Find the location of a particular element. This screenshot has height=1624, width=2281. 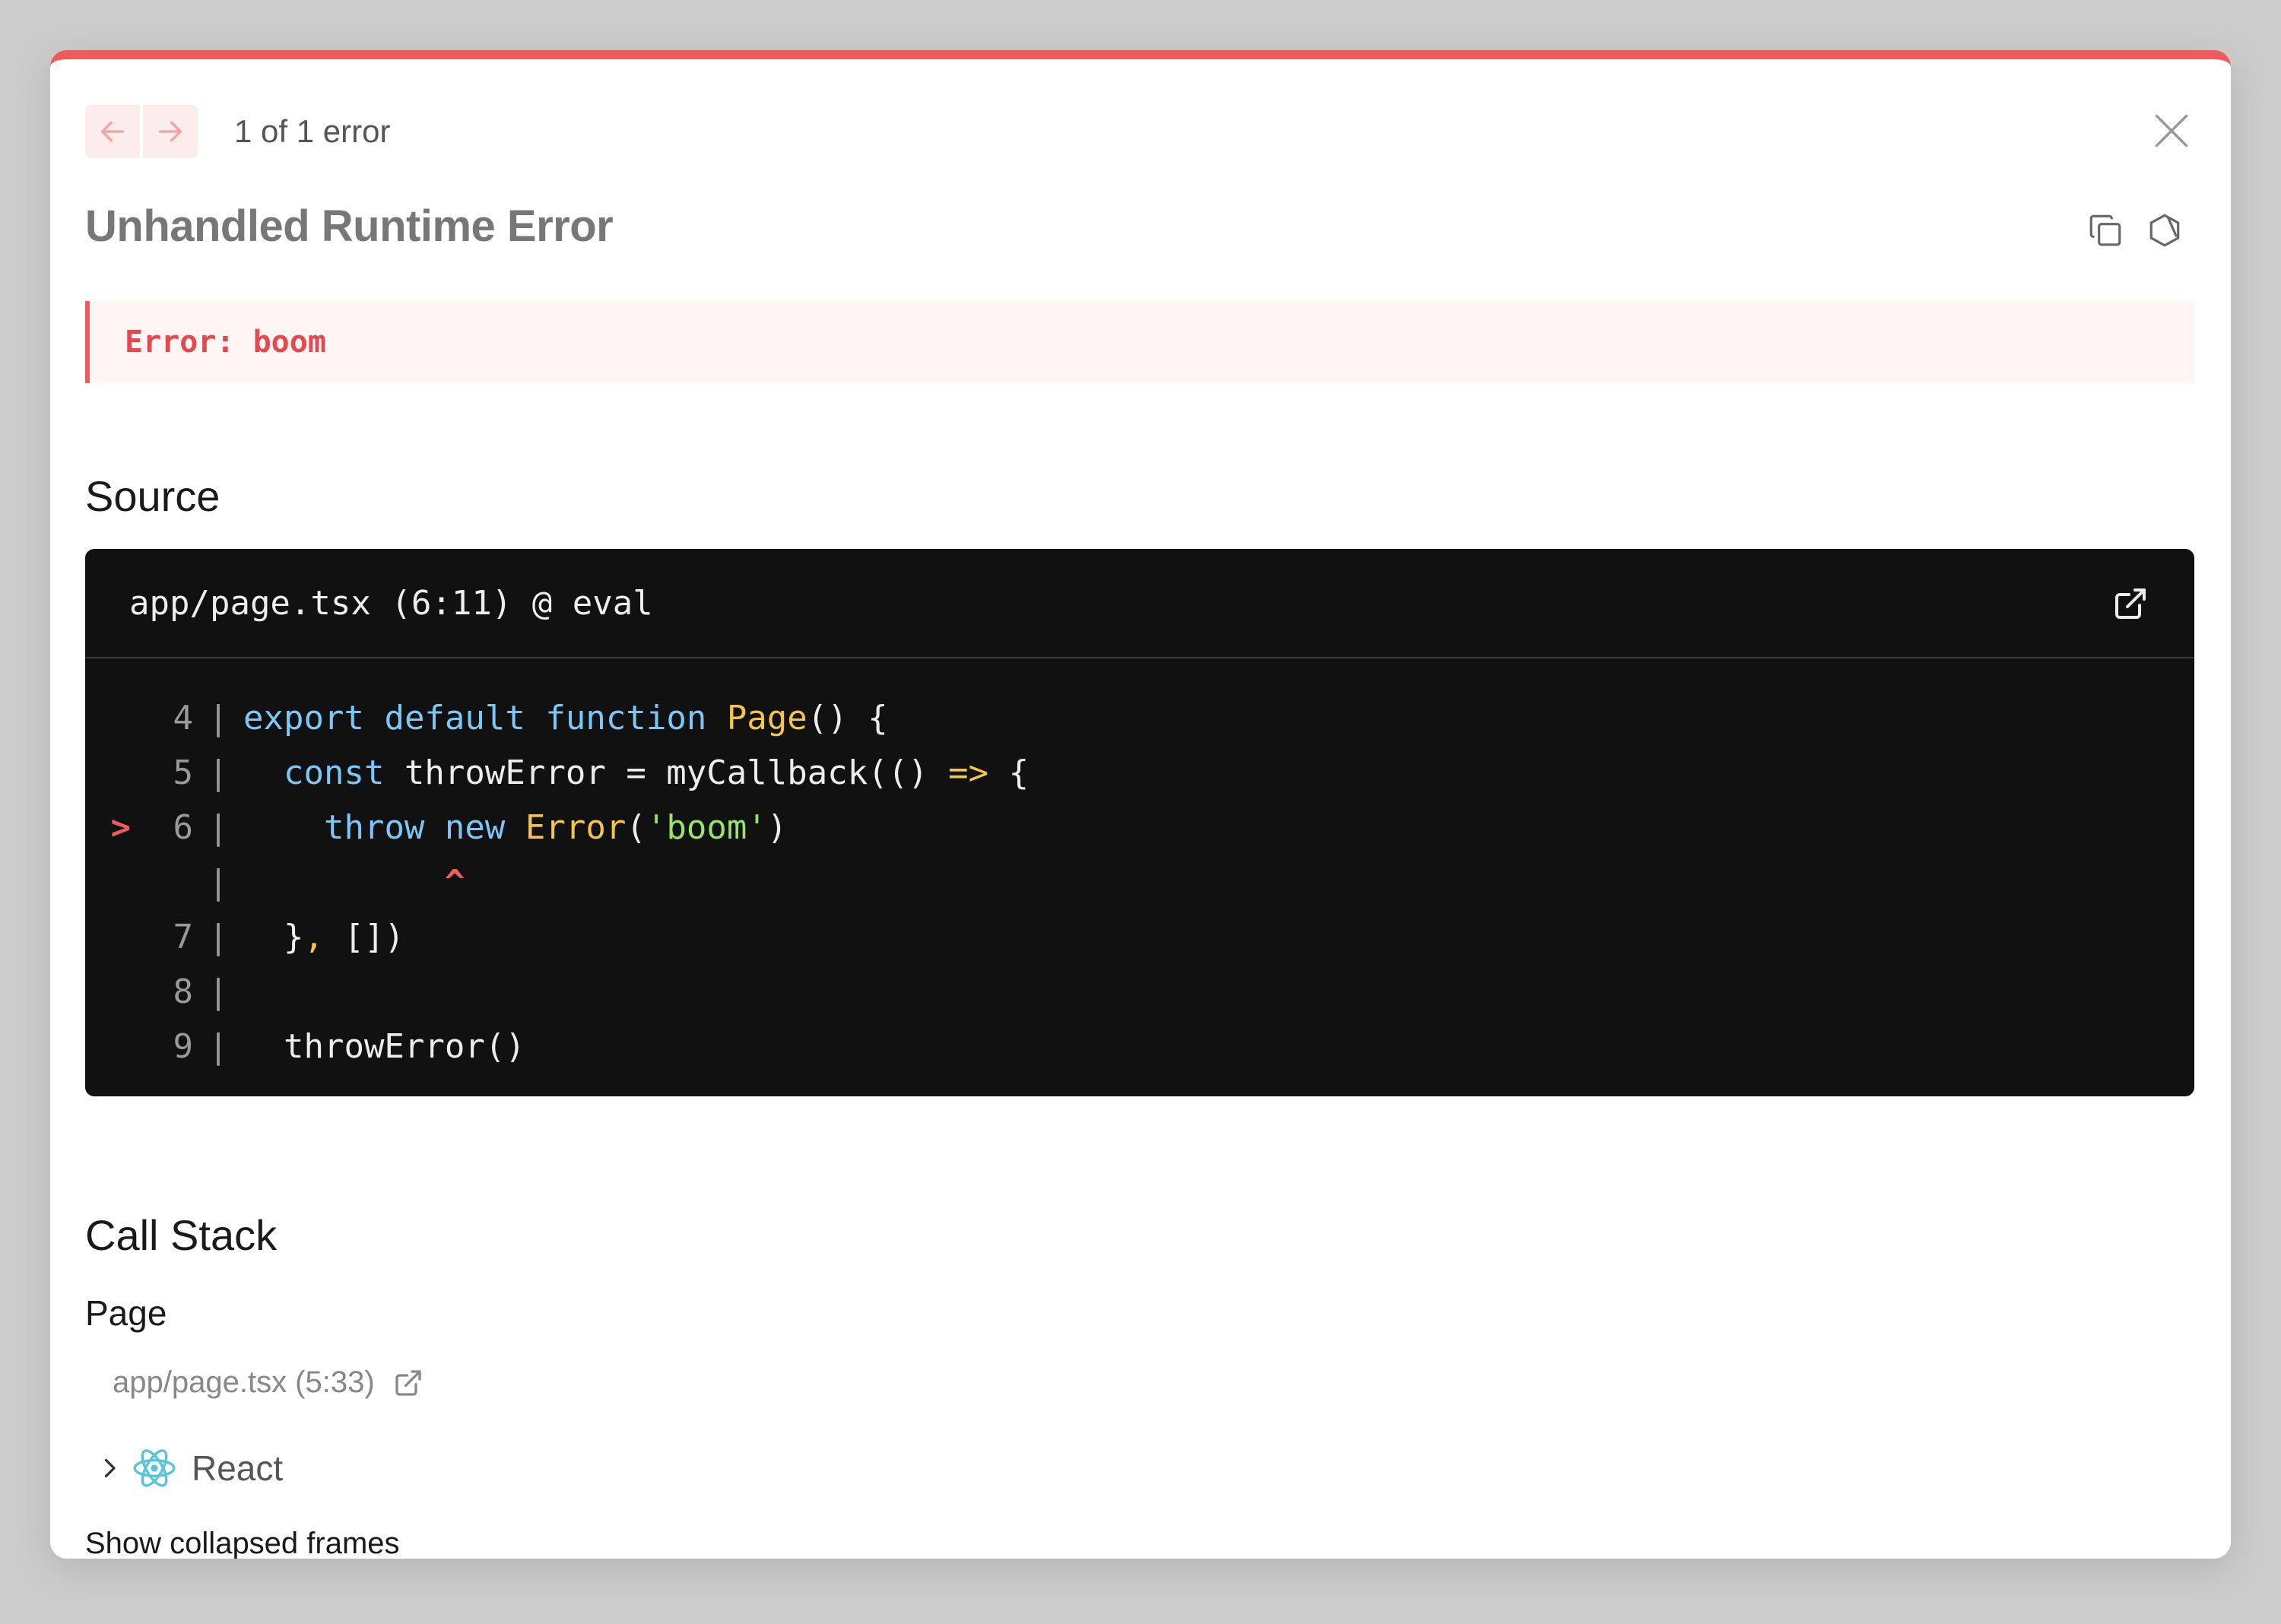

code-token: function is located at coordinates (626, 717).